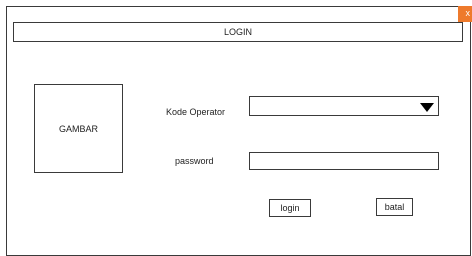 This screenshot has height=256, width=472. I want to click on image-placeholder-label: GAMBAR, so click(78, 128).